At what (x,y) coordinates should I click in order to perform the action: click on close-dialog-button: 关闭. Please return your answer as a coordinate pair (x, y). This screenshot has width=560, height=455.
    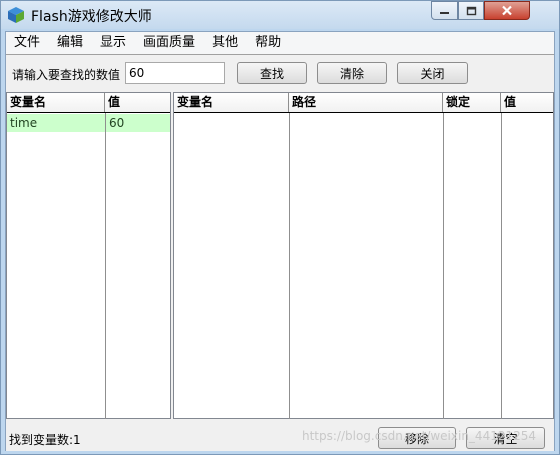
    Looking at the image, I should click on (432, 73).